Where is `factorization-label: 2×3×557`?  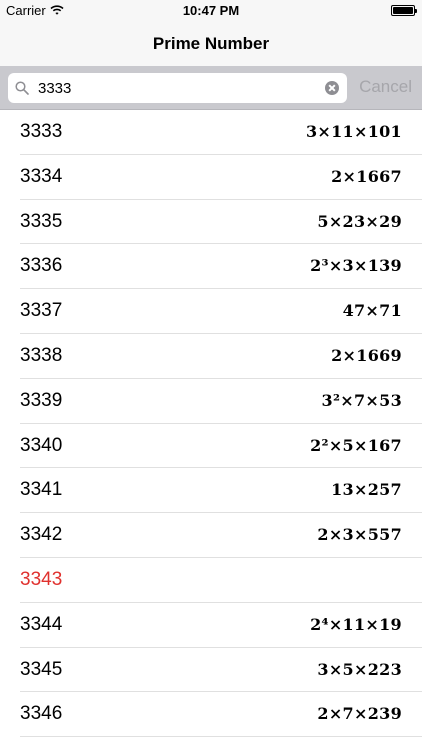
factorization-label: 2×3×557 is located at coordinates (359, 535).